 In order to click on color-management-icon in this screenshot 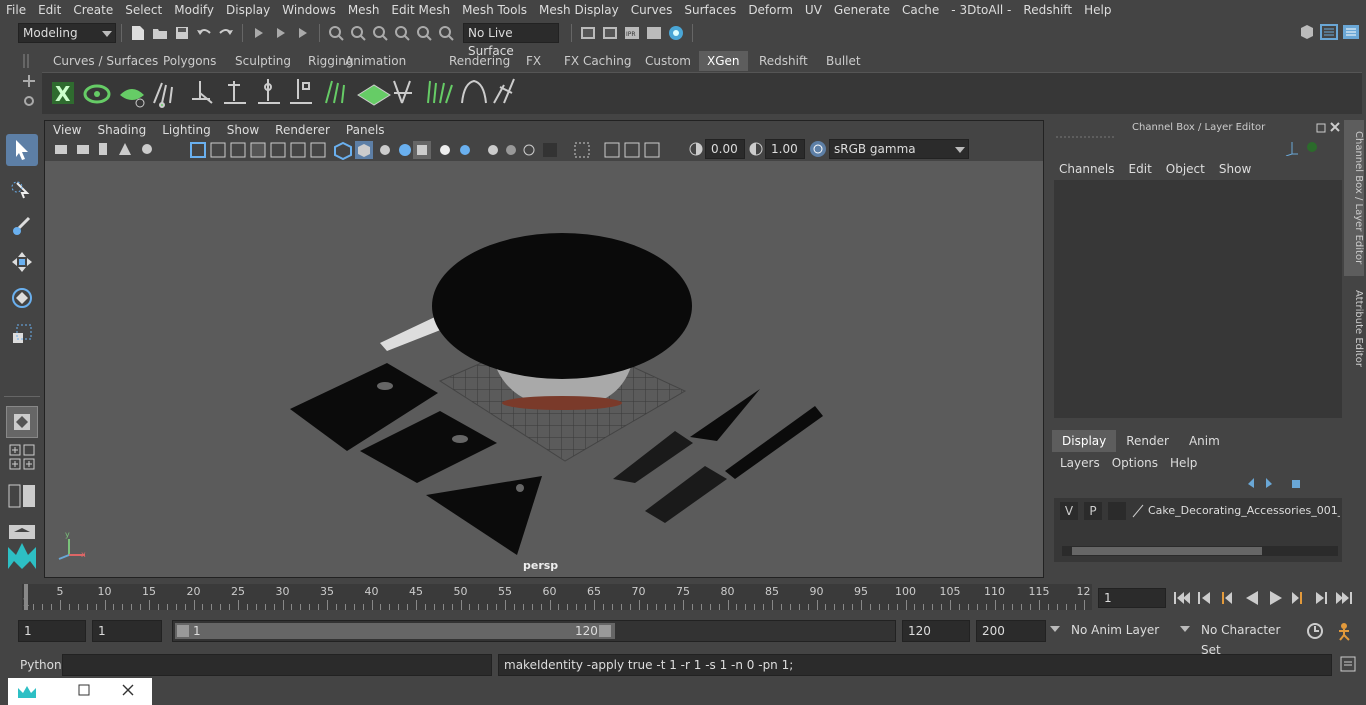, I will do `click(818, 150)`.